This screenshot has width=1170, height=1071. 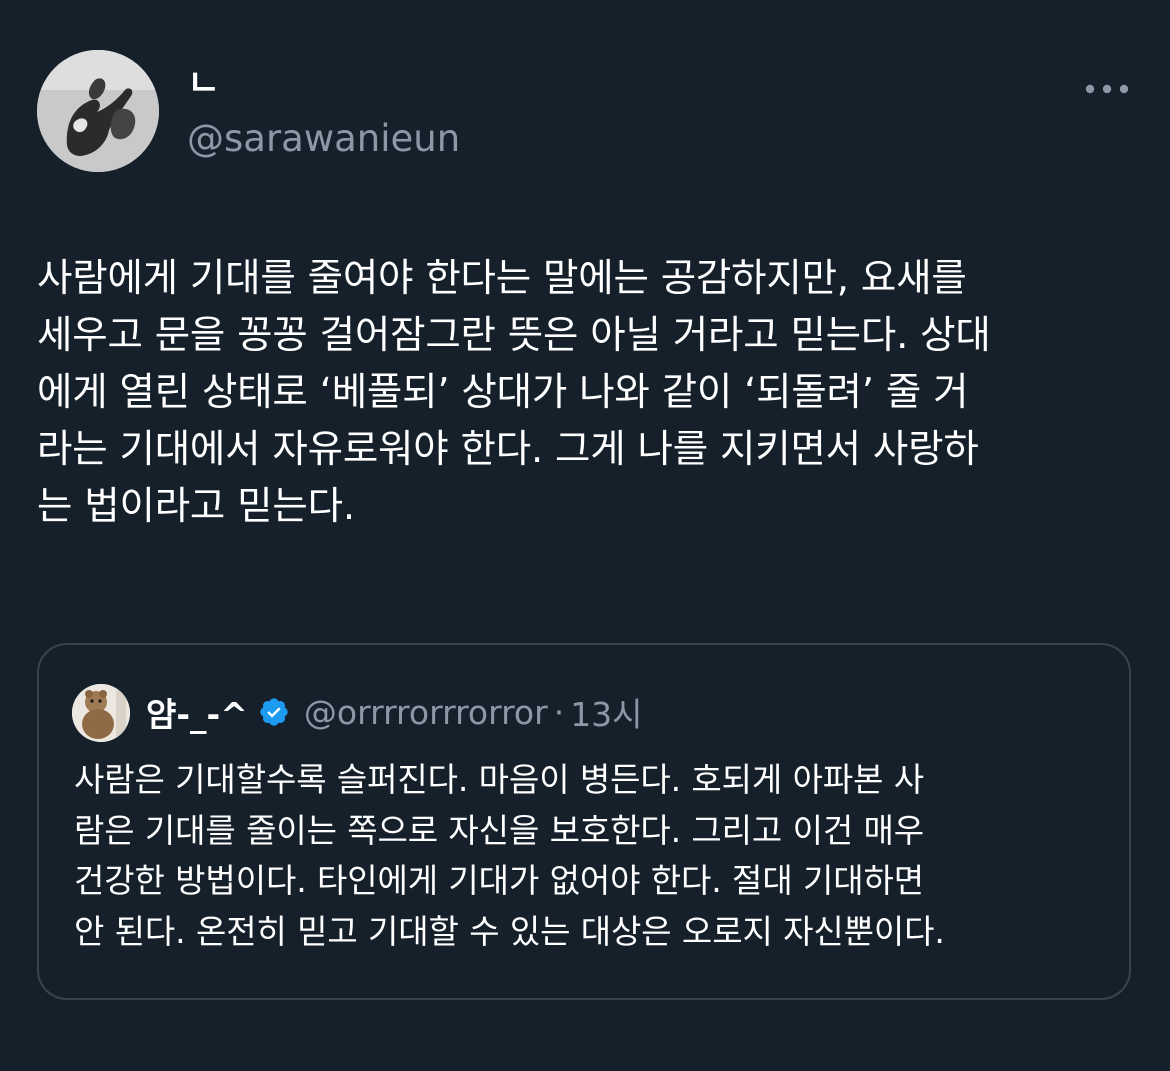 I want to click on verified-badge-icon, so click(x=274, y=712).